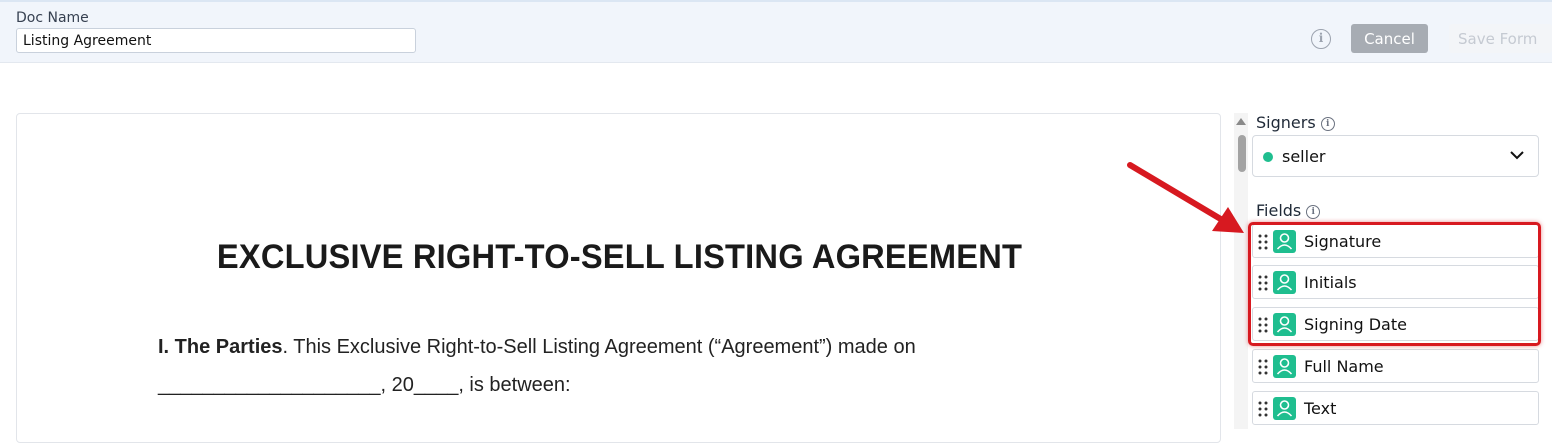  I want to click on fields-heading: Fields i, so click(1288, 210).